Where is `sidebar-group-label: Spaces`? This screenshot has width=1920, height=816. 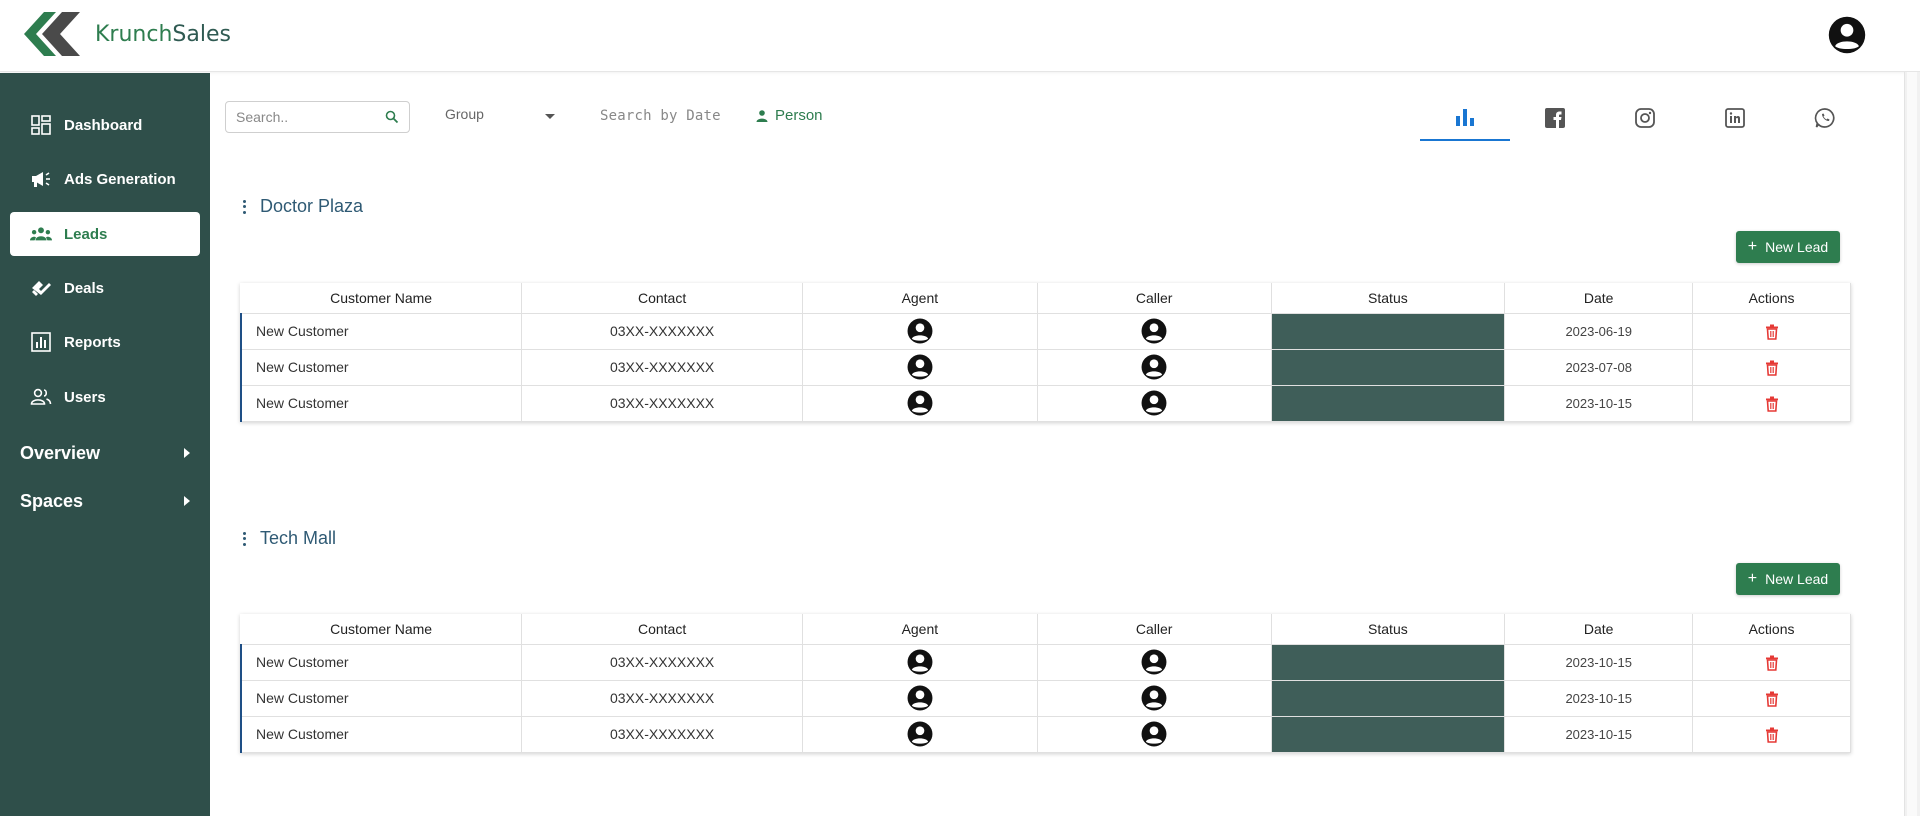
sidebar-group-label: Spaces is located at coordinates (52, 500).